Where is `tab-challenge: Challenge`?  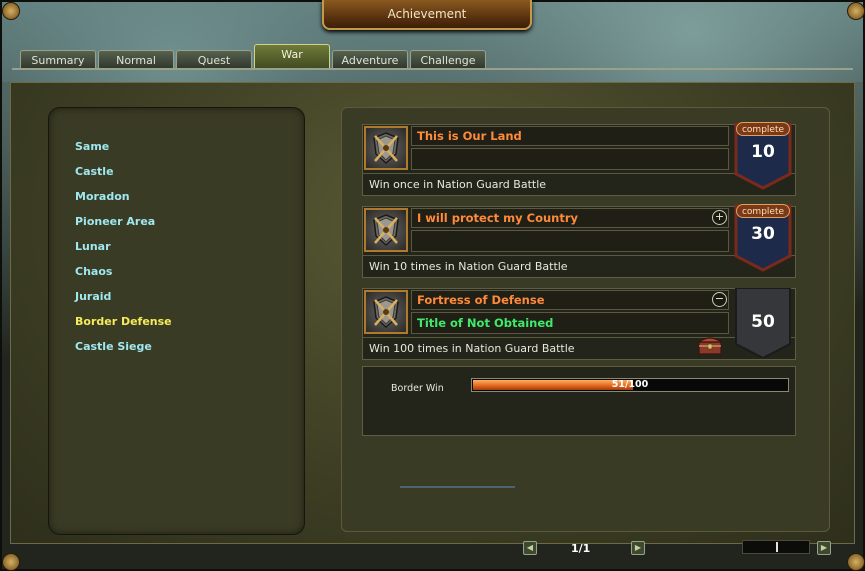
tab-challenge: Challenge is located at coordinates (448, 59).